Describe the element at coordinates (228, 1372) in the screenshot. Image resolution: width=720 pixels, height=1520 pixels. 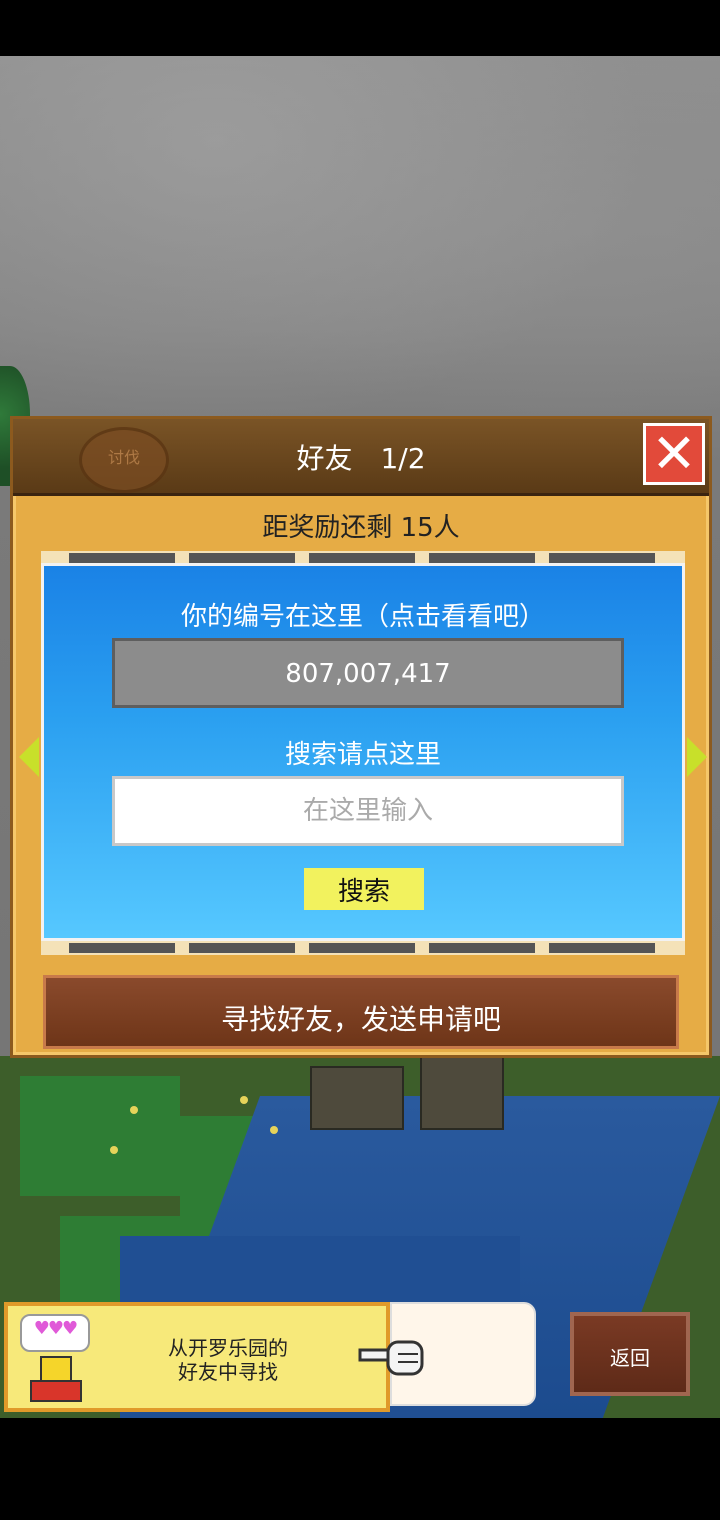
I see `banner-text-line2: 好友中寻找` at that location.